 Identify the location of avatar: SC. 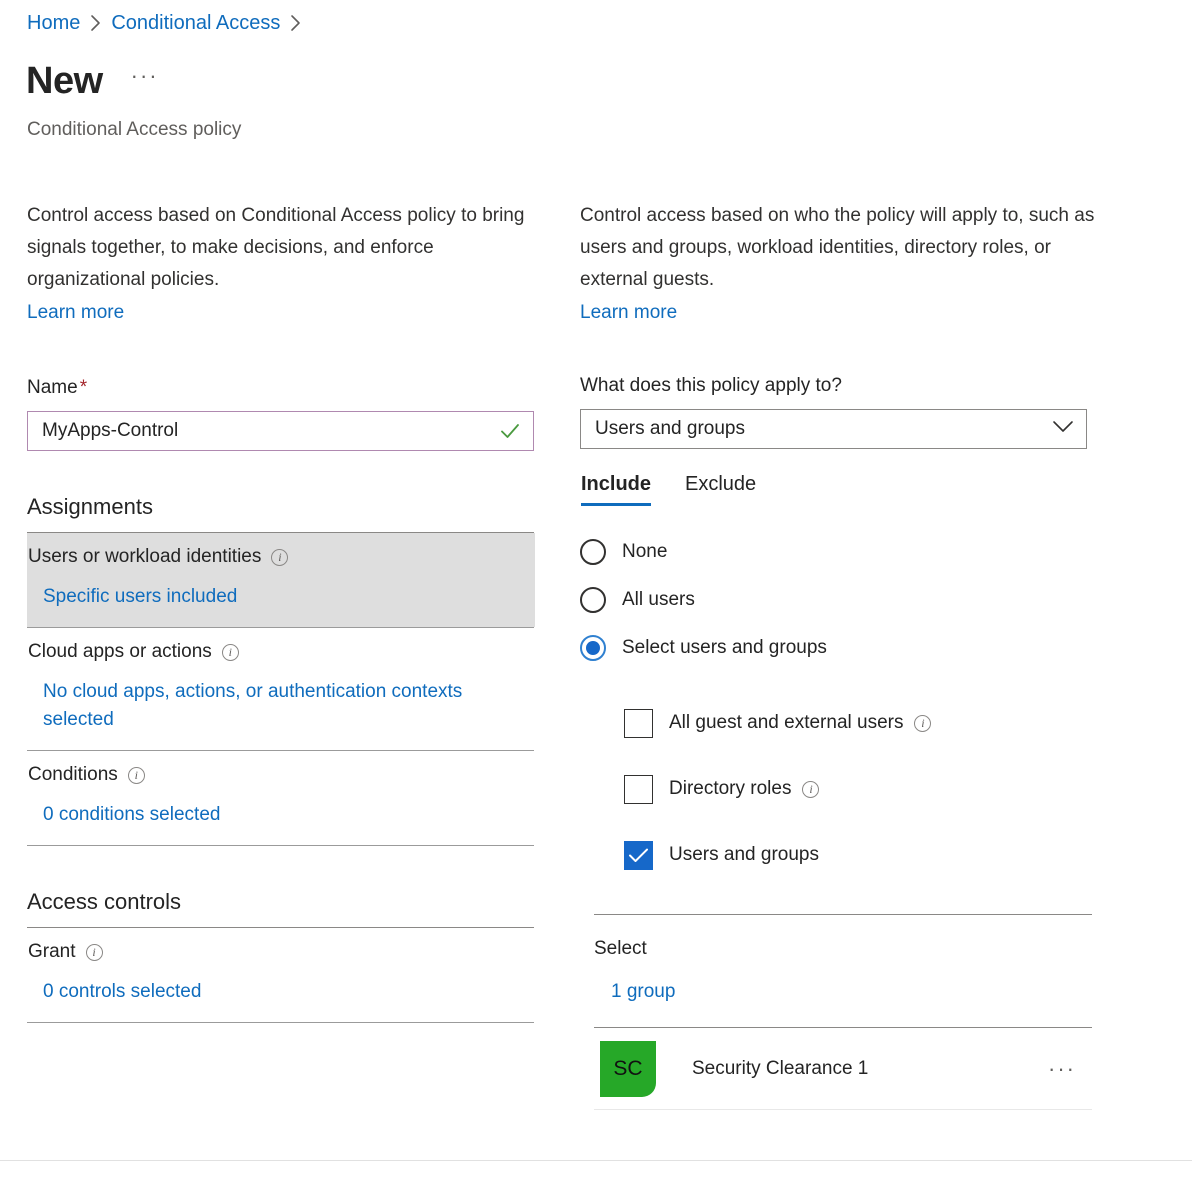
(628, 1068).